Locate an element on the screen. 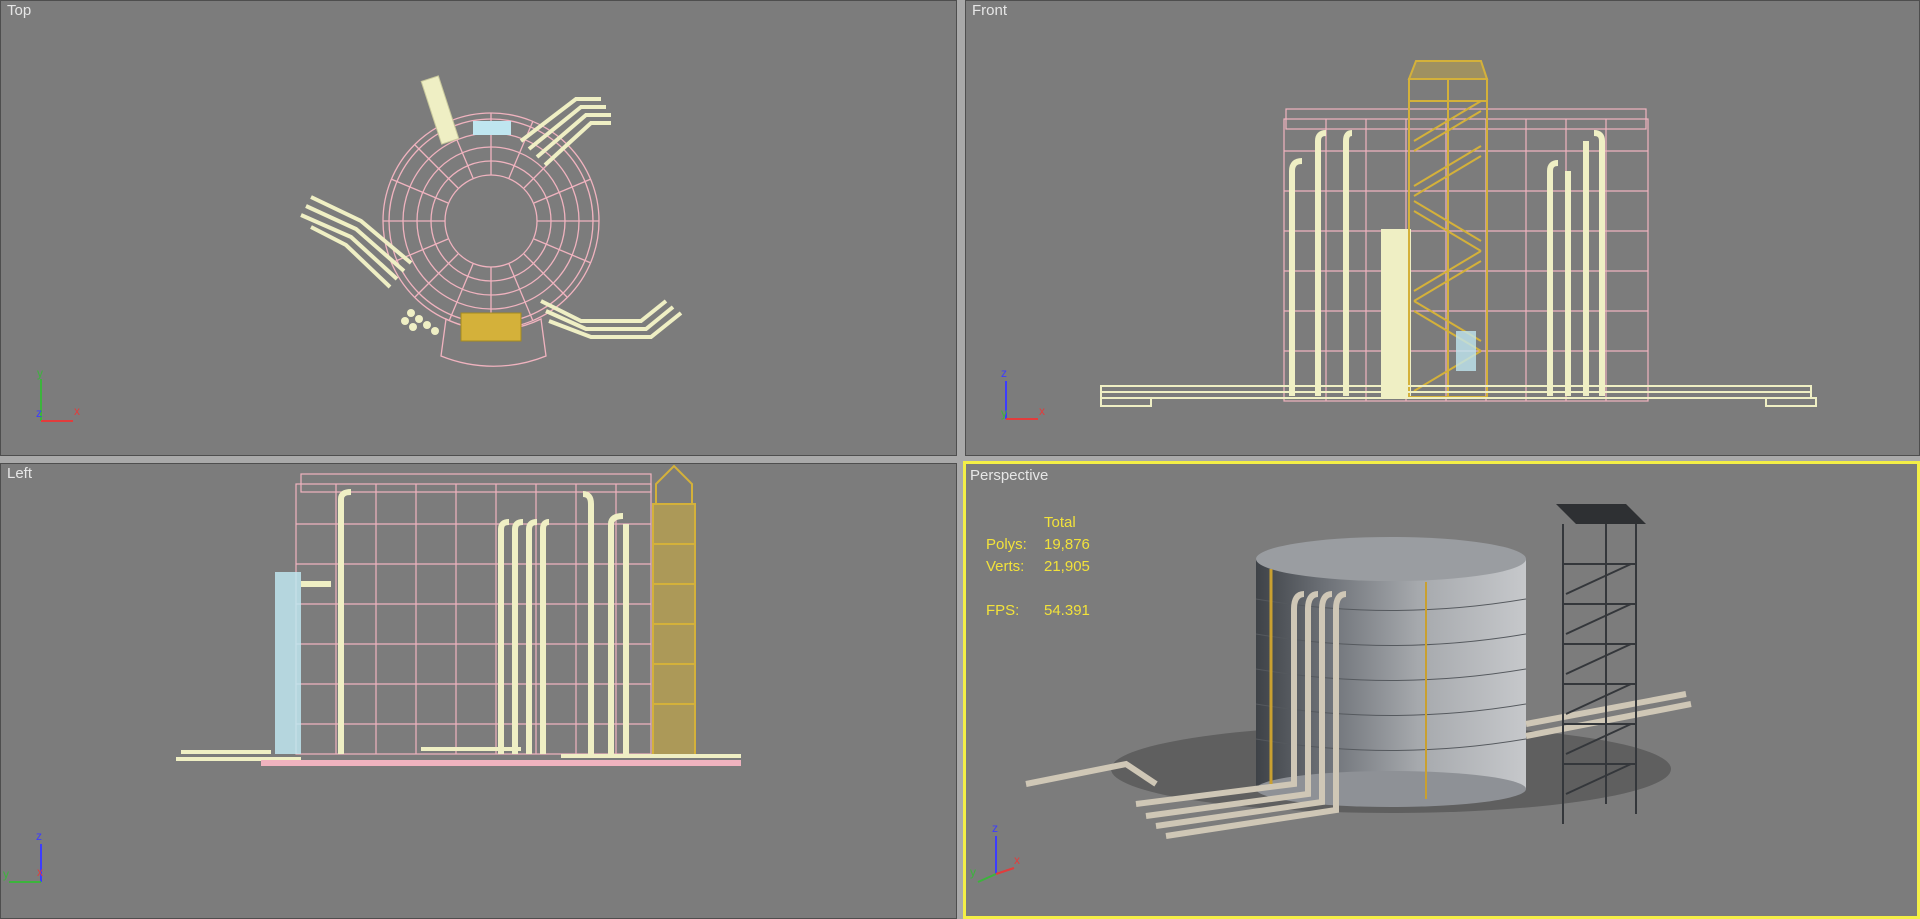 The height and width of the screenshot is (919, 1920). stair-tower-side is located at coordinates (674, 610).